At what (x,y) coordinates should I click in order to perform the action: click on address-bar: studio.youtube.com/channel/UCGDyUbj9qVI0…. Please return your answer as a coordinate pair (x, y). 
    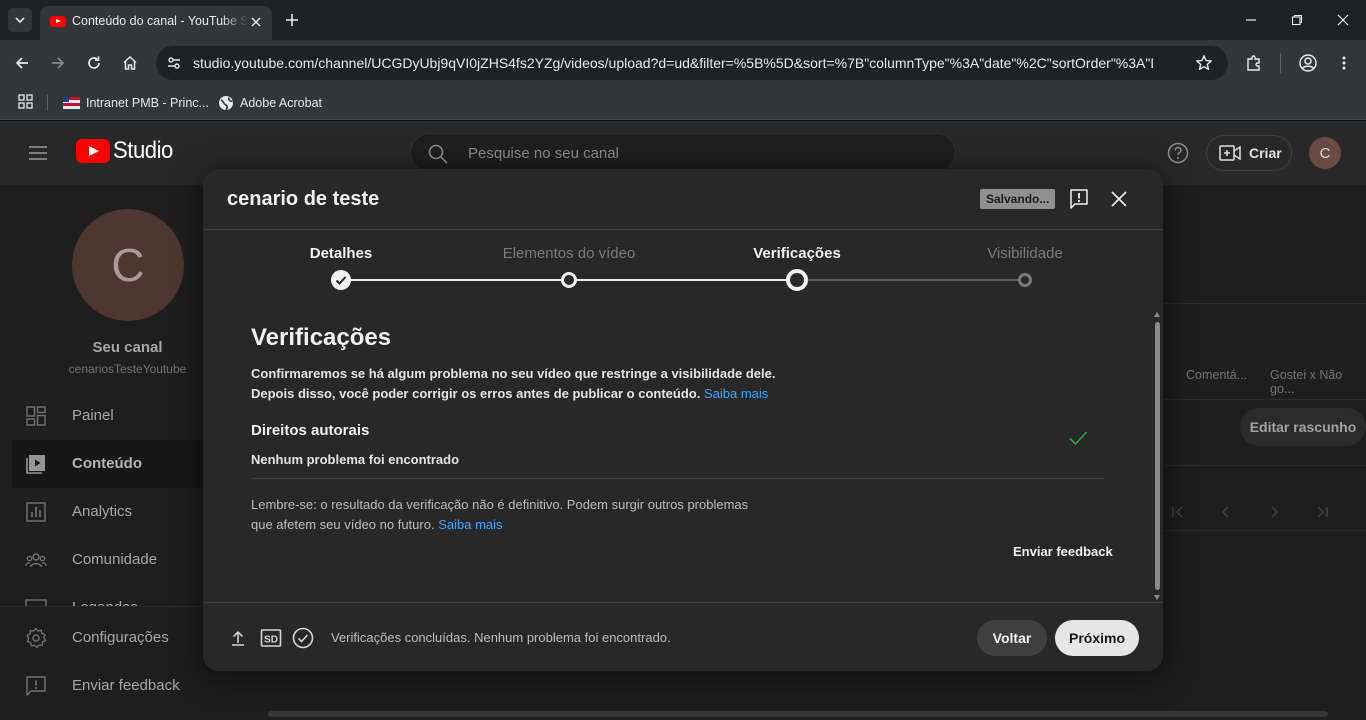
    Looking at the image, I should click on (692, 63).